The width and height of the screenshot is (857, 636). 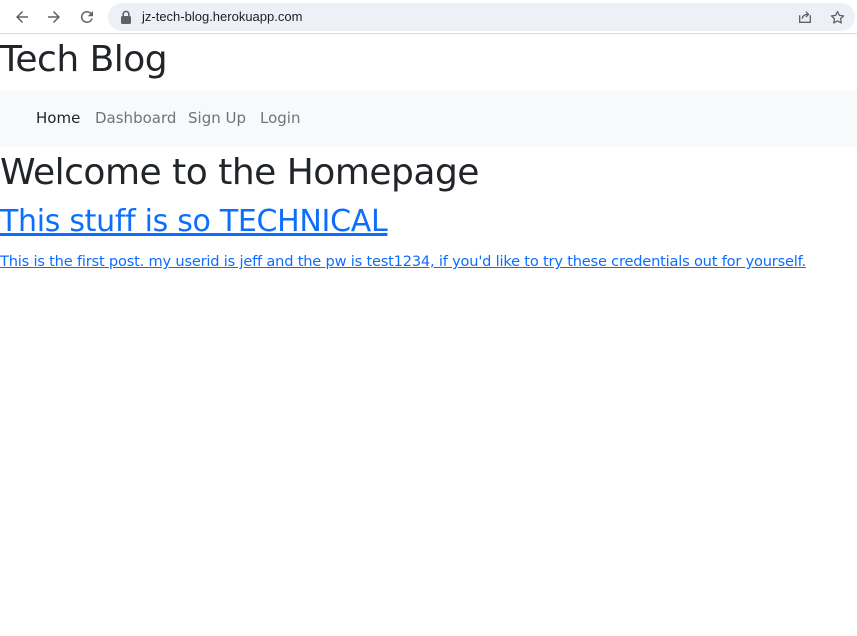 I want to click on nav-link-sign-up: Sign Up, so click(x=217, y=118).